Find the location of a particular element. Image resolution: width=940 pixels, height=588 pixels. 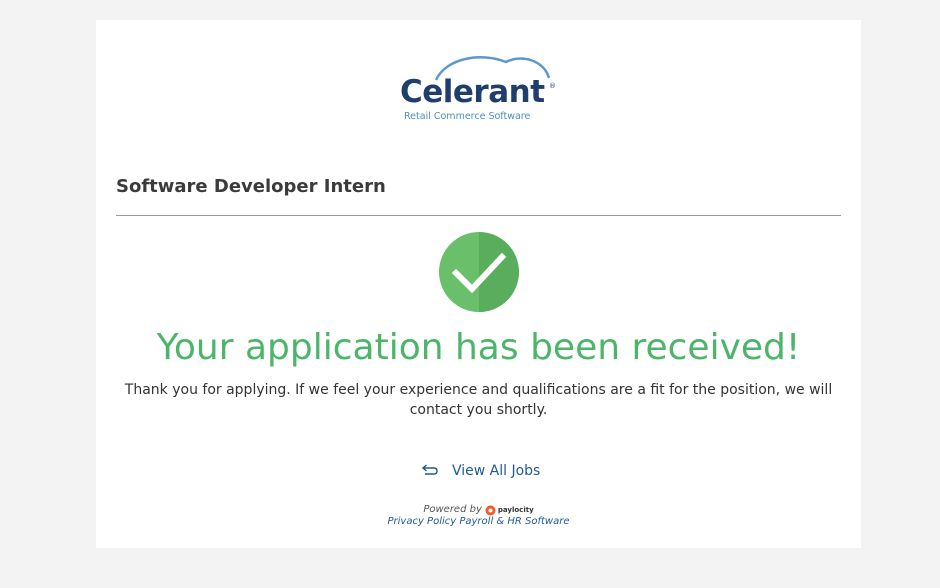

paylocity-wordmark: paylocity is located at coordinates (515, 510).